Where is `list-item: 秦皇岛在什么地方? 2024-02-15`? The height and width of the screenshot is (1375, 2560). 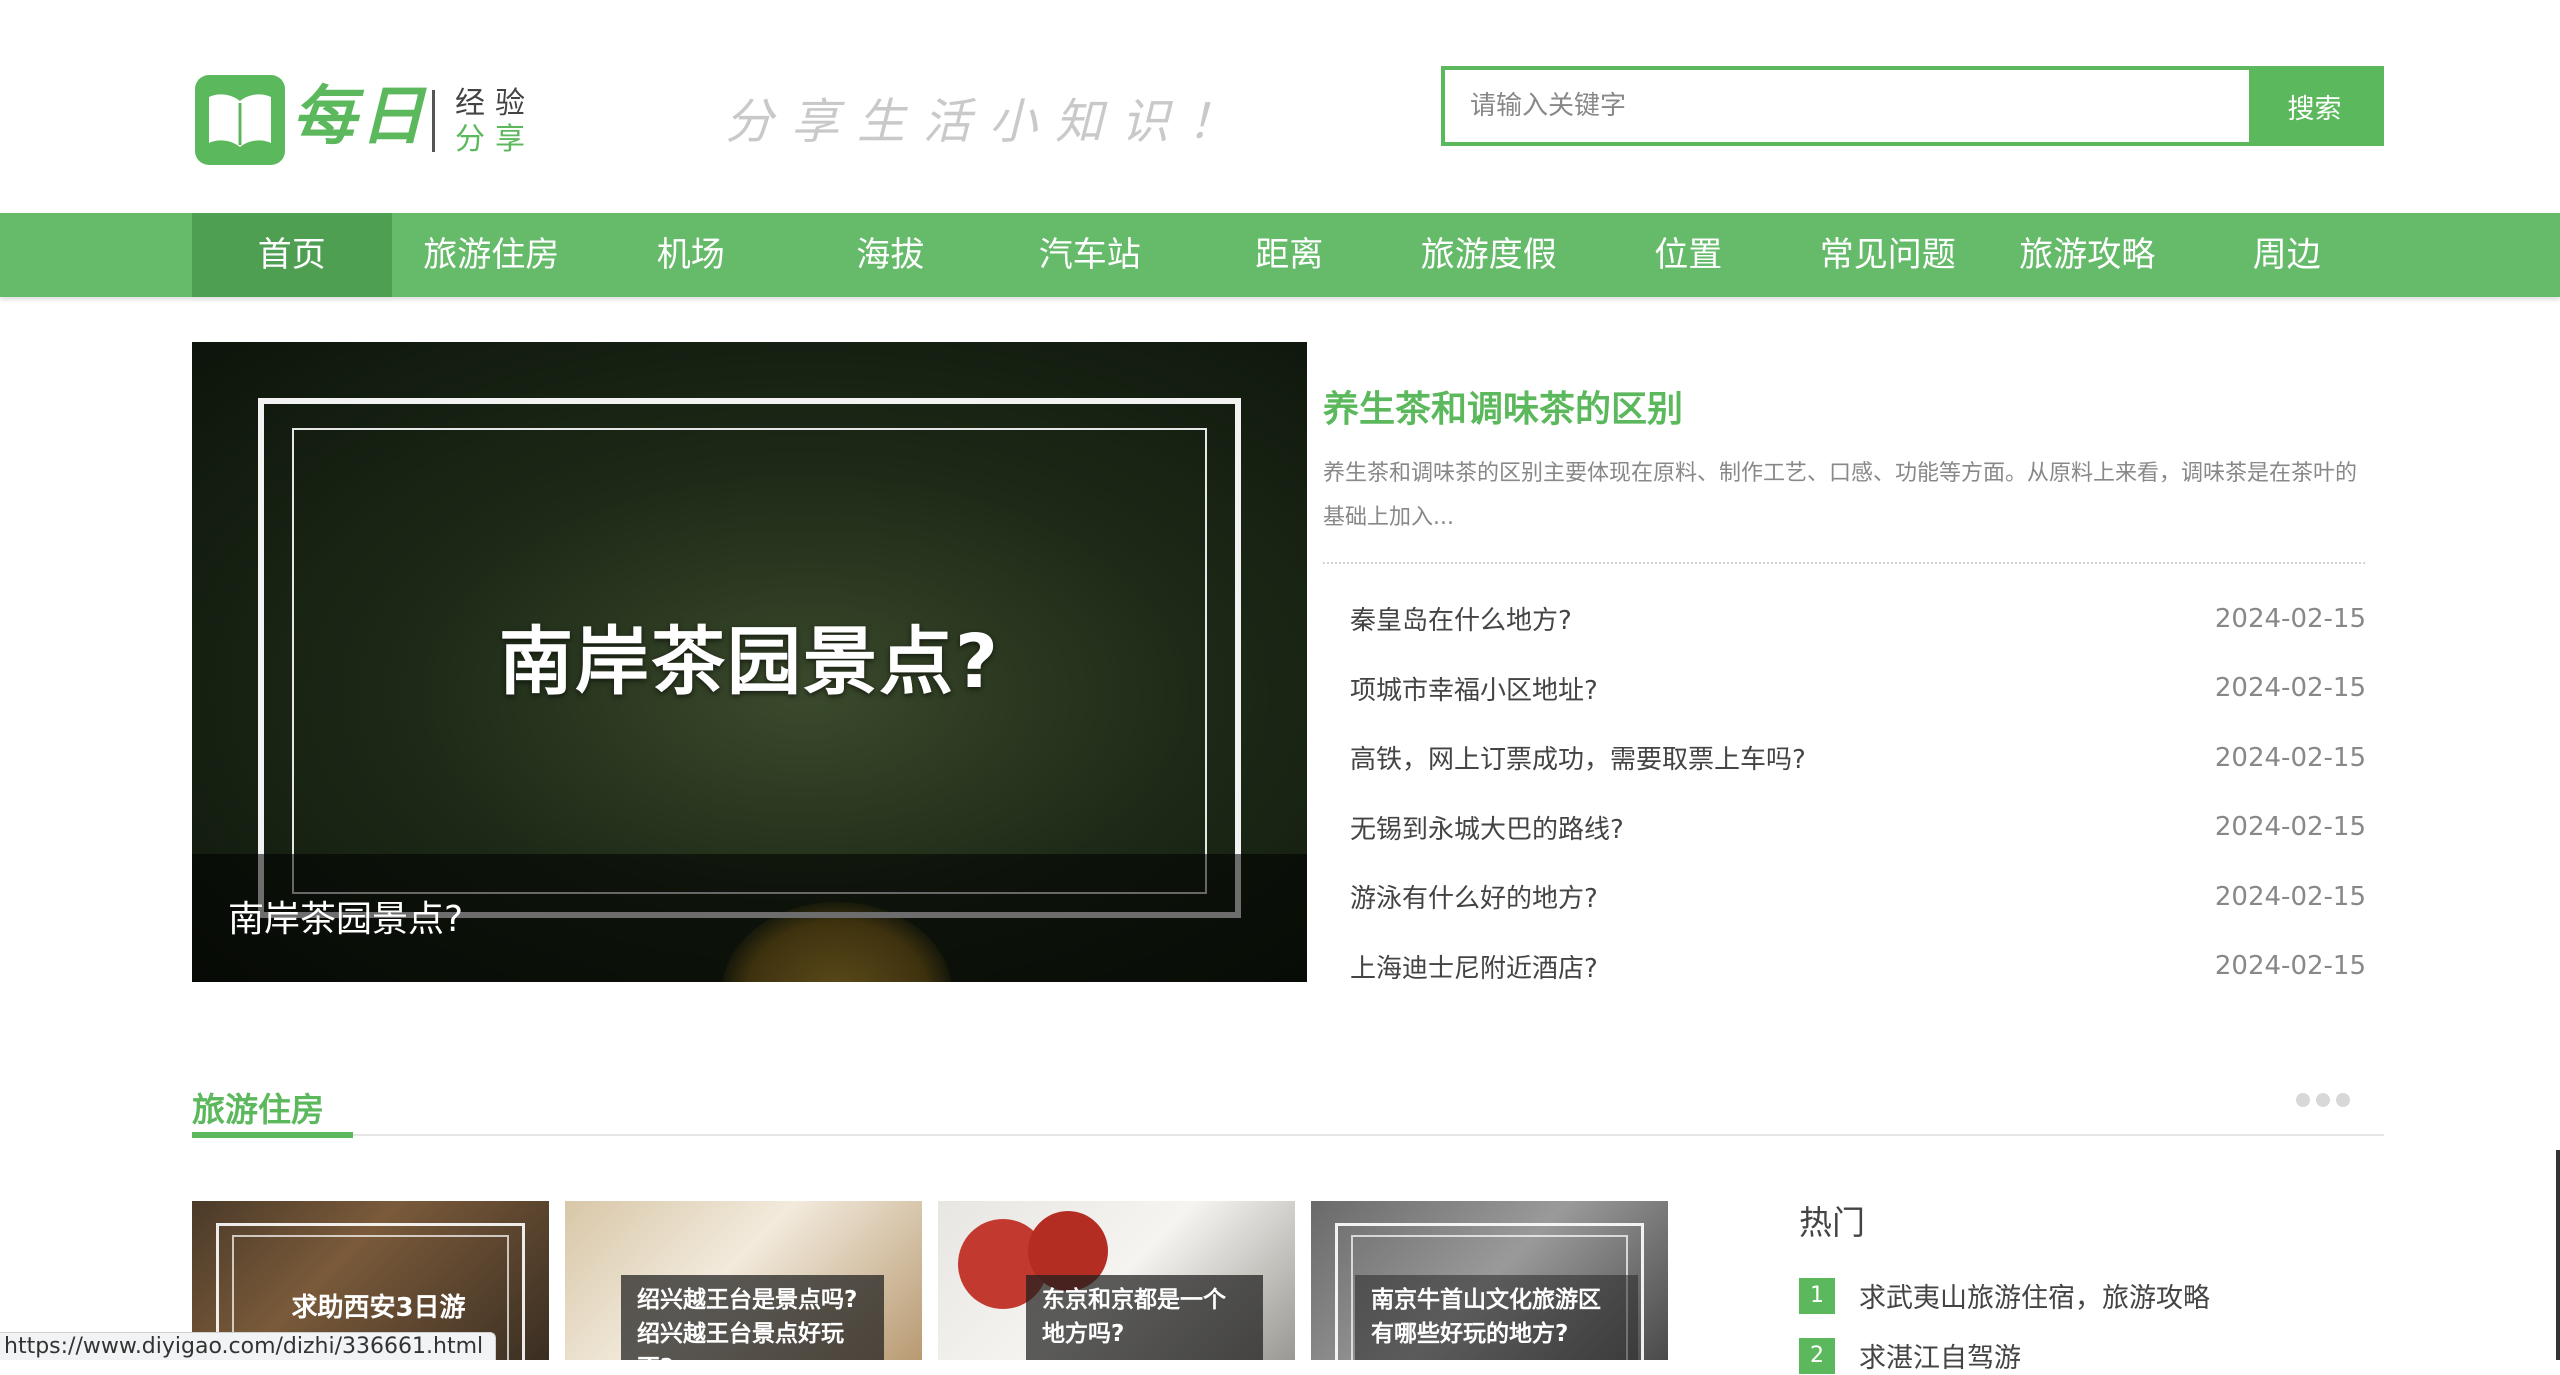 list-item: 秦皇岛在什么地方? 2024-02-15 is located at coordinates (1858, 619).